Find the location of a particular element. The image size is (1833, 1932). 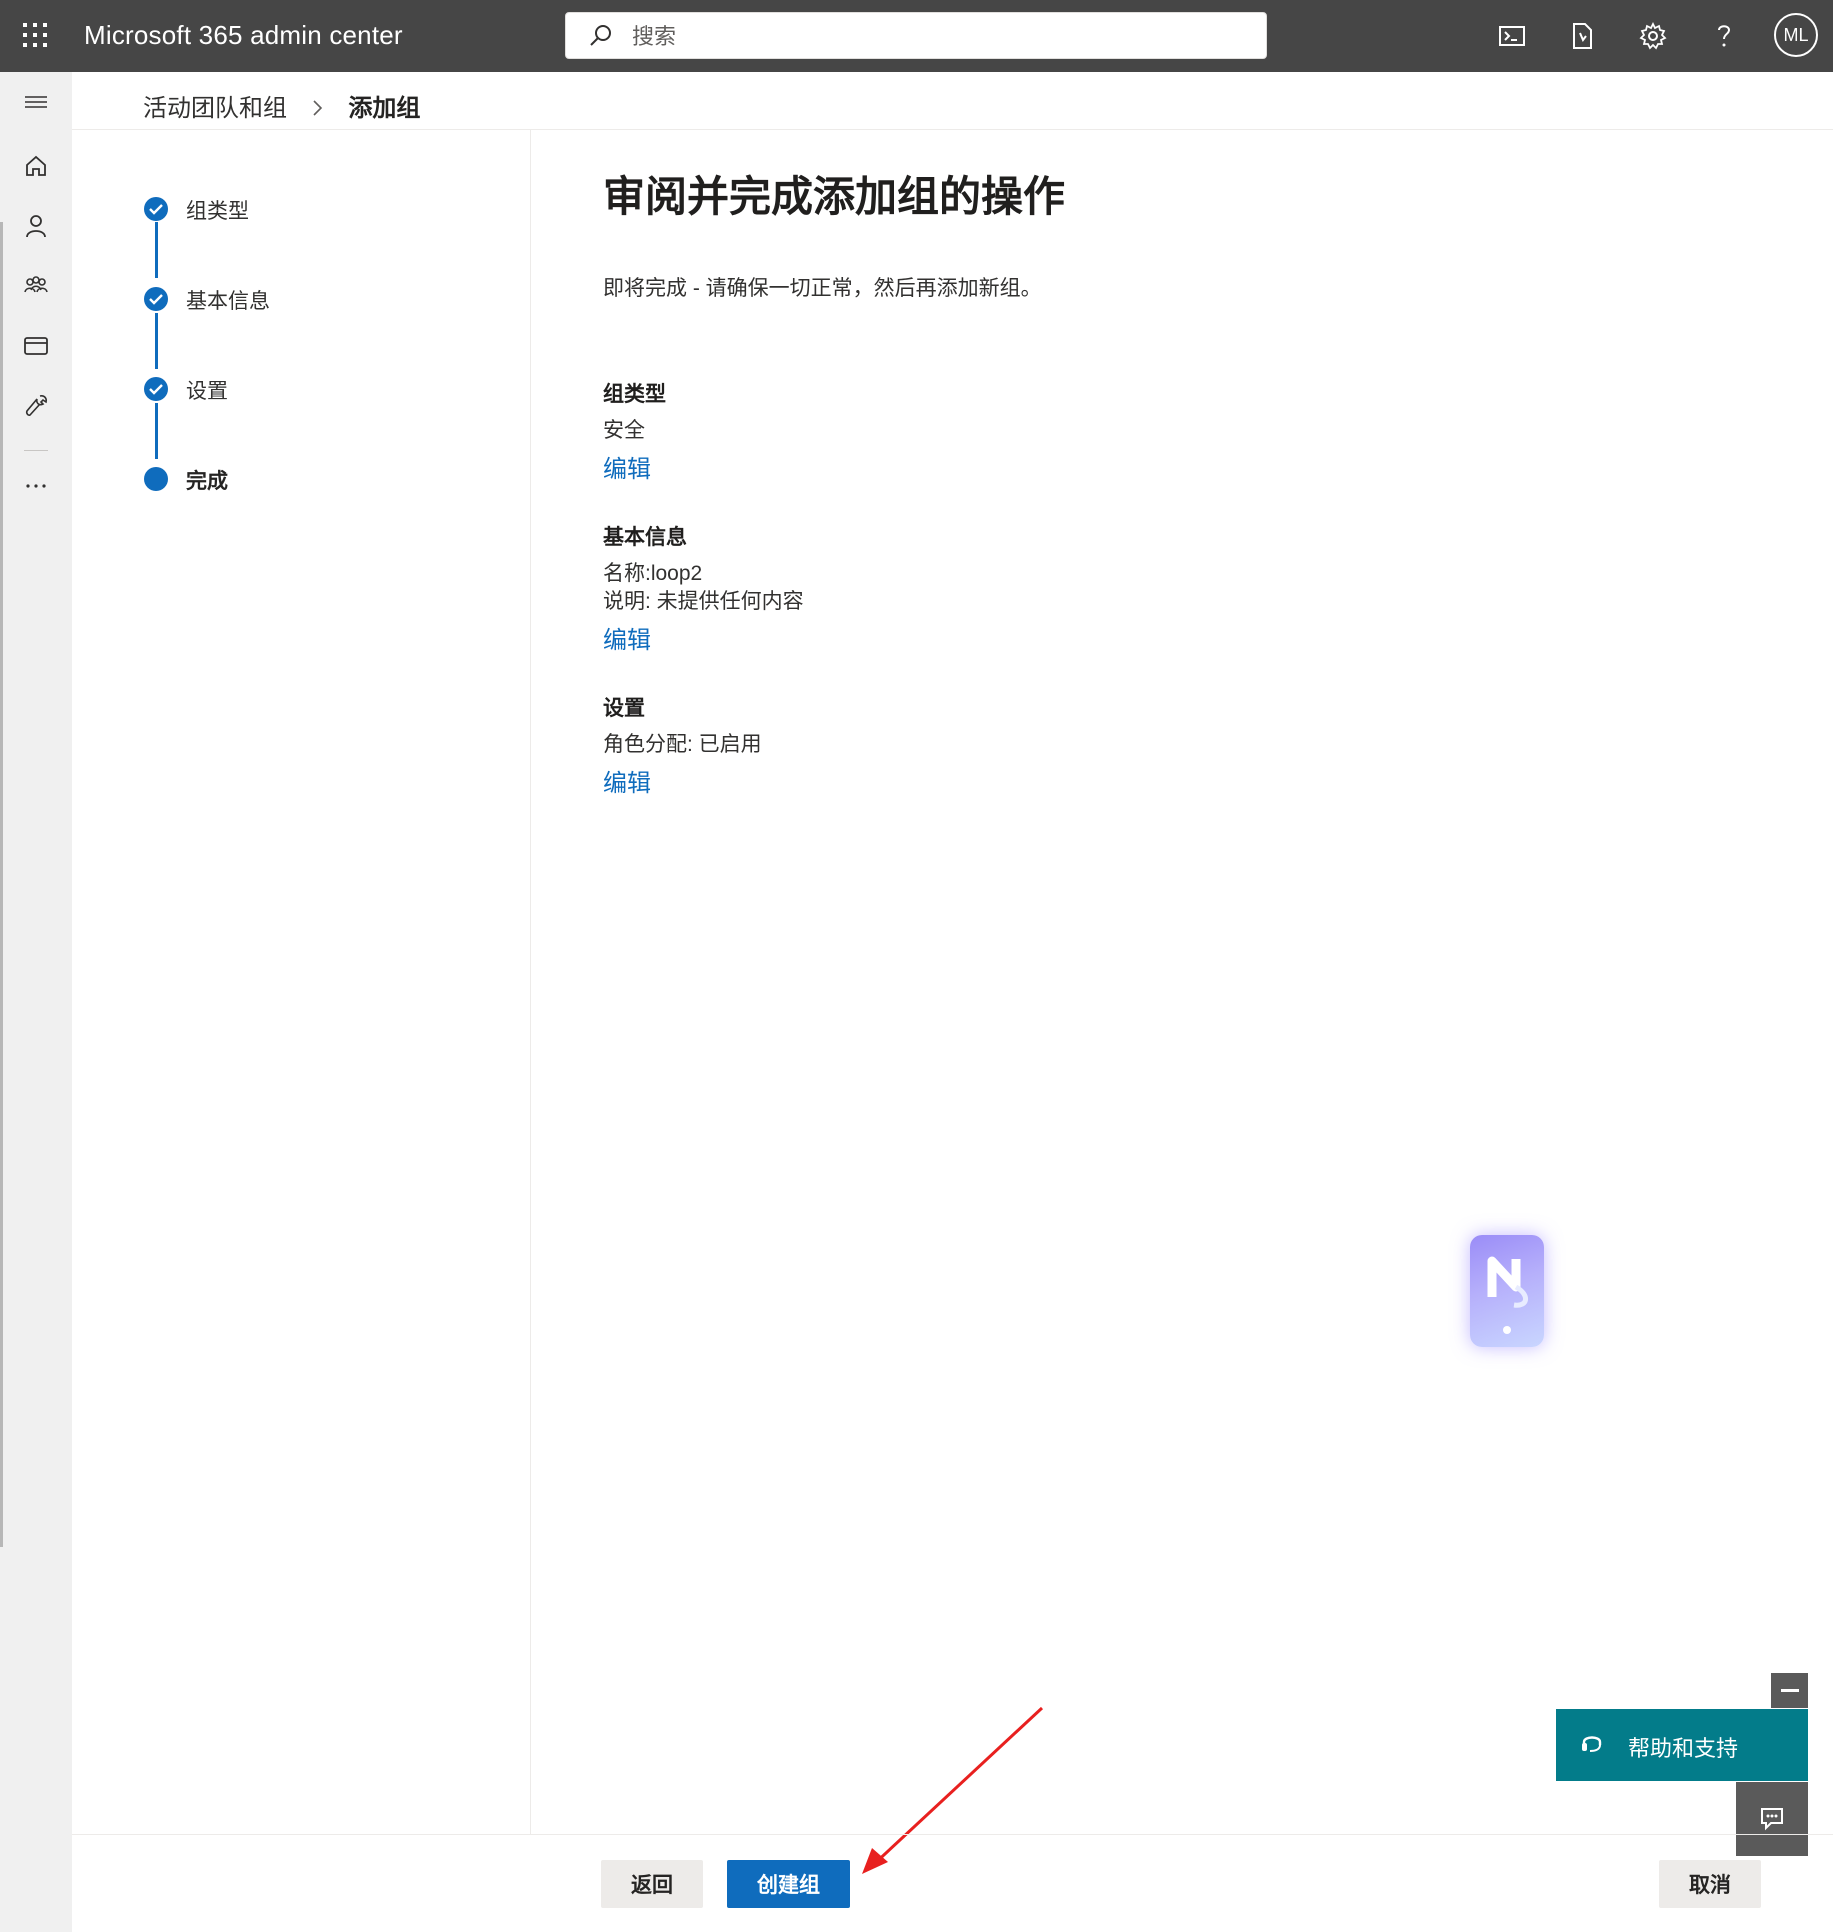

help-and-support-button: 帮助和支持 is located at coordinates (1682, 1745).